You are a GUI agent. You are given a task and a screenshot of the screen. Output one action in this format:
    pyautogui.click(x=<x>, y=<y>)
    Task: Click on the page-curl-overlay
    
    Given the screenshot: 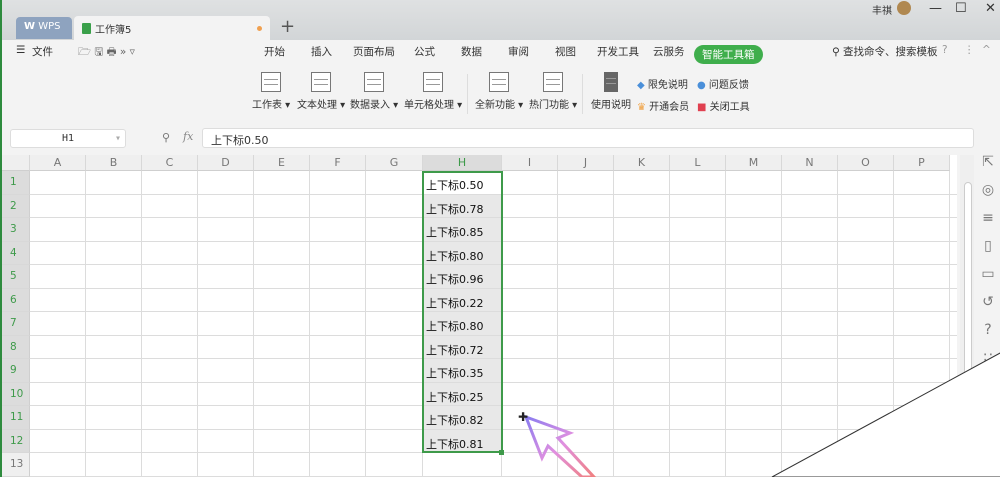 What is the action you would take?
    pyautogui.click(x=885, y=414)
    